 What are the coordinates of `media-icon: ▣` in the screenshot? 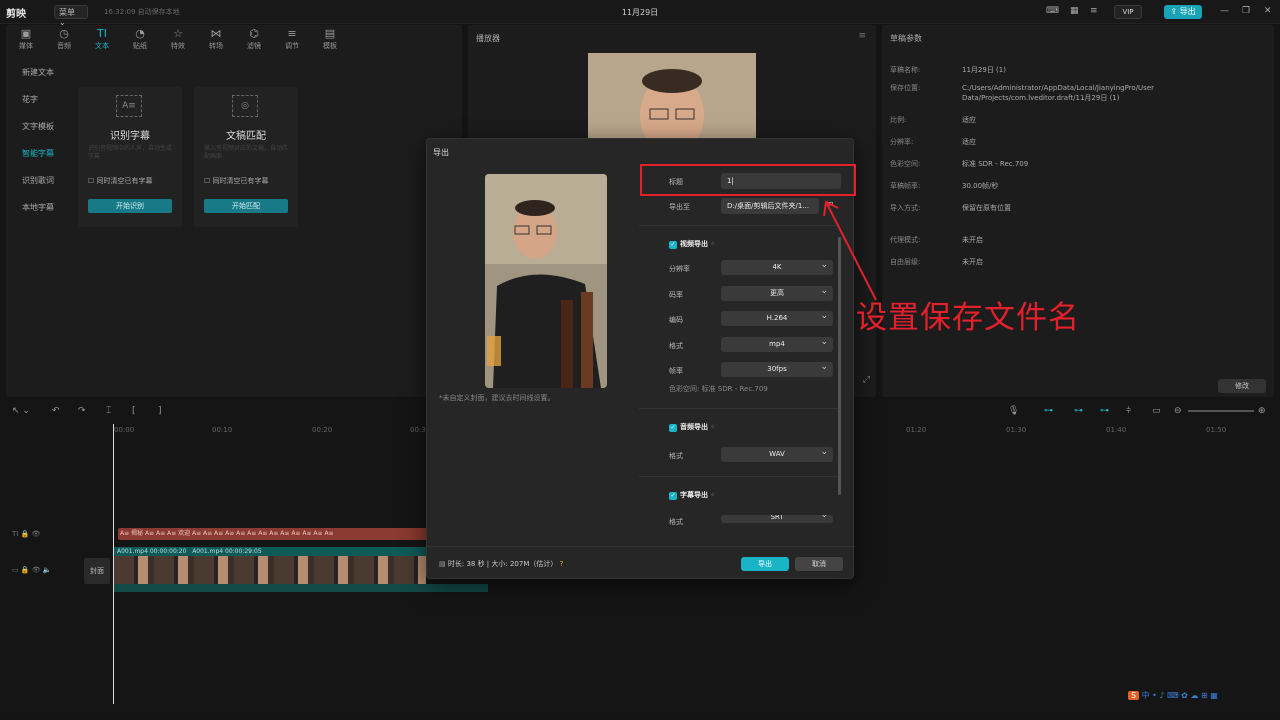 It's located at (26, 33).